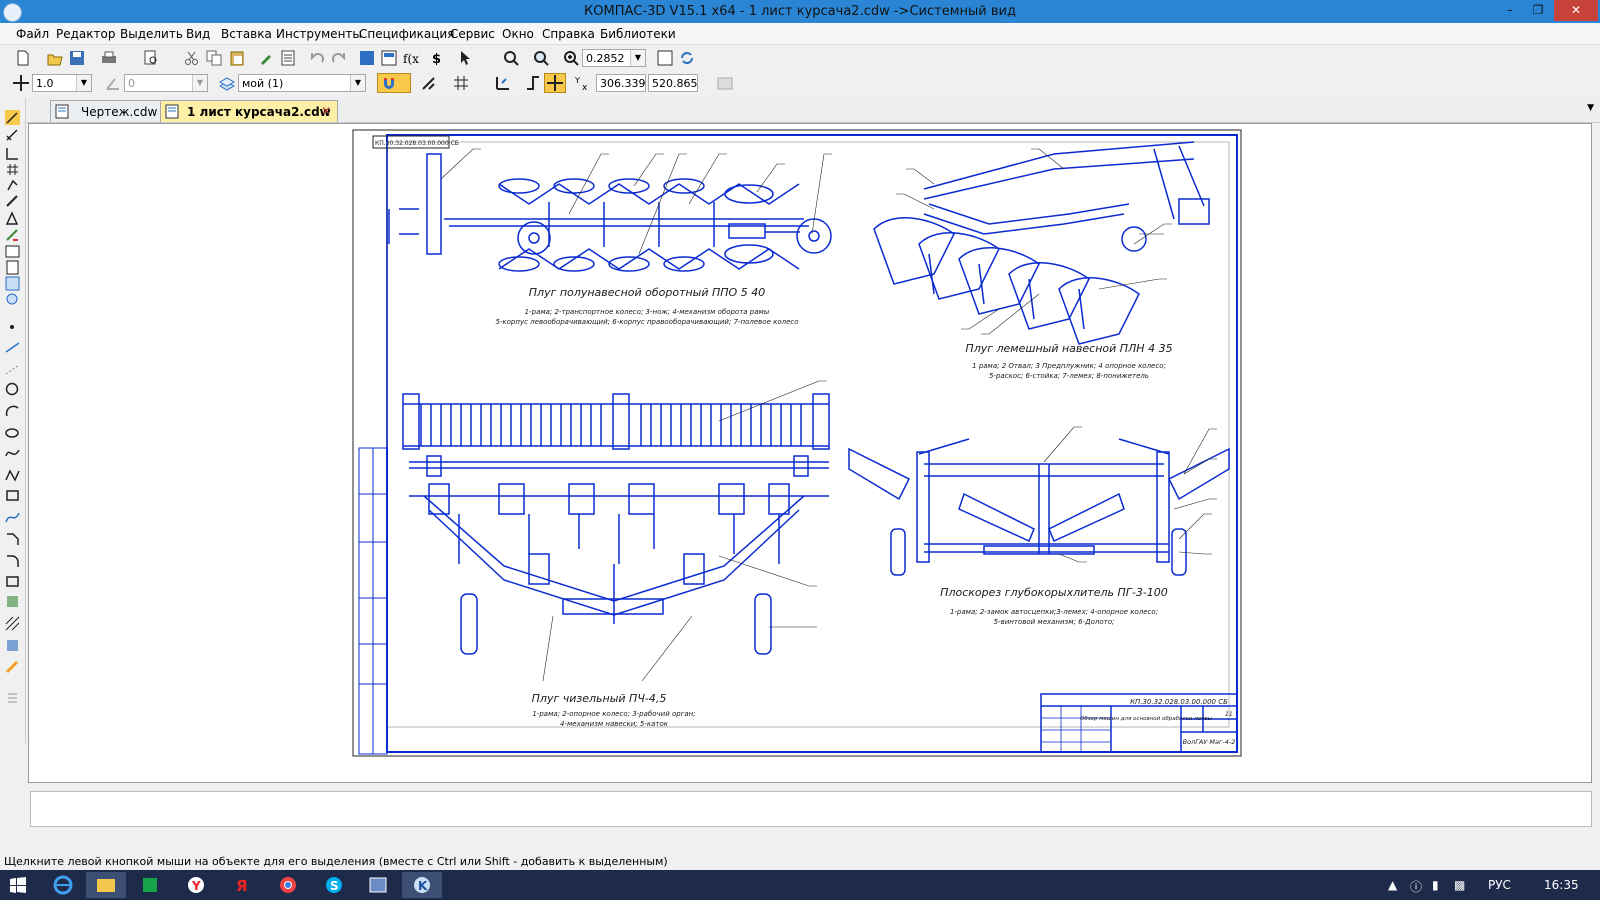 This screenshot has width=1600, height=900. I want to click on rectangle-icon, so click(12, 495).